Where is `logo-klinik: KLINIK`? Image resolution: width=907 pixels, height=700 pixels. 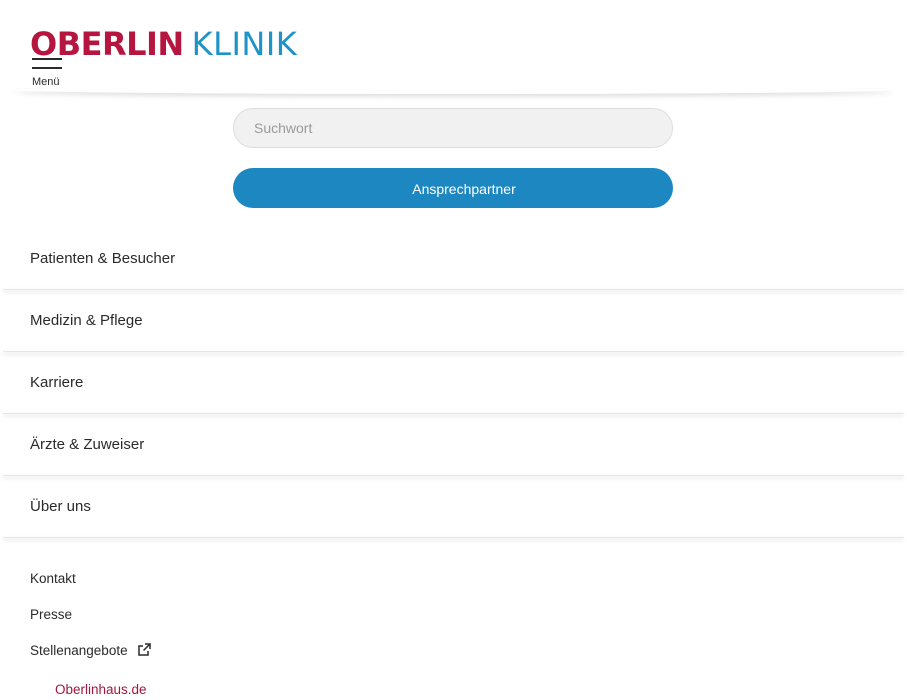
logo-klinik: KLINIK is located at coordinates (244, 44).